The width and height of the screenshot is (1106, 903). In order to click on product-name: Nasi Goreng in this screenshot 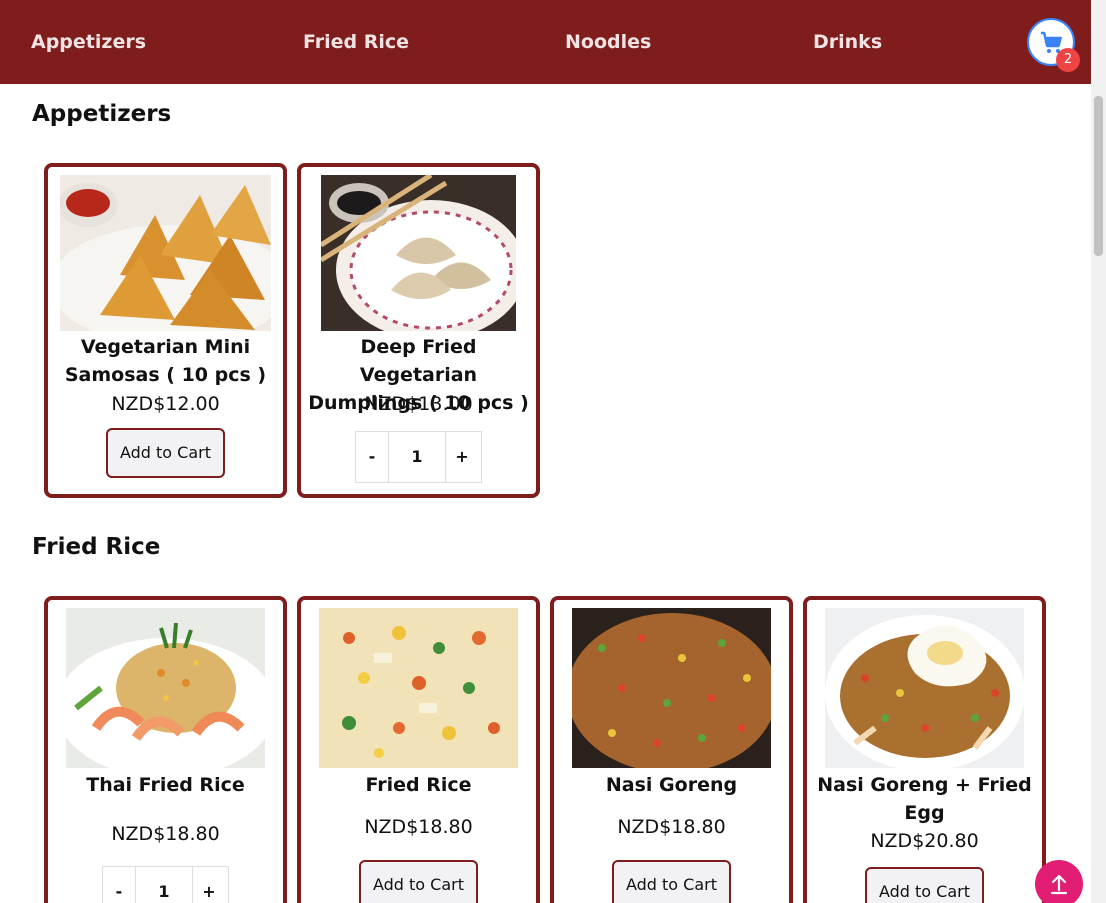, I will do `click(671, 785)`.